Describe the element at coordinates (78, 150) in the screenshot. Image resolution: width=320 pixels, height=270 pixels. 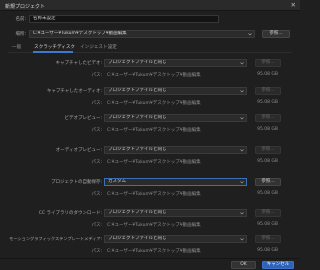
I see `scratch-label: オーディオプレビュー:` at that location.